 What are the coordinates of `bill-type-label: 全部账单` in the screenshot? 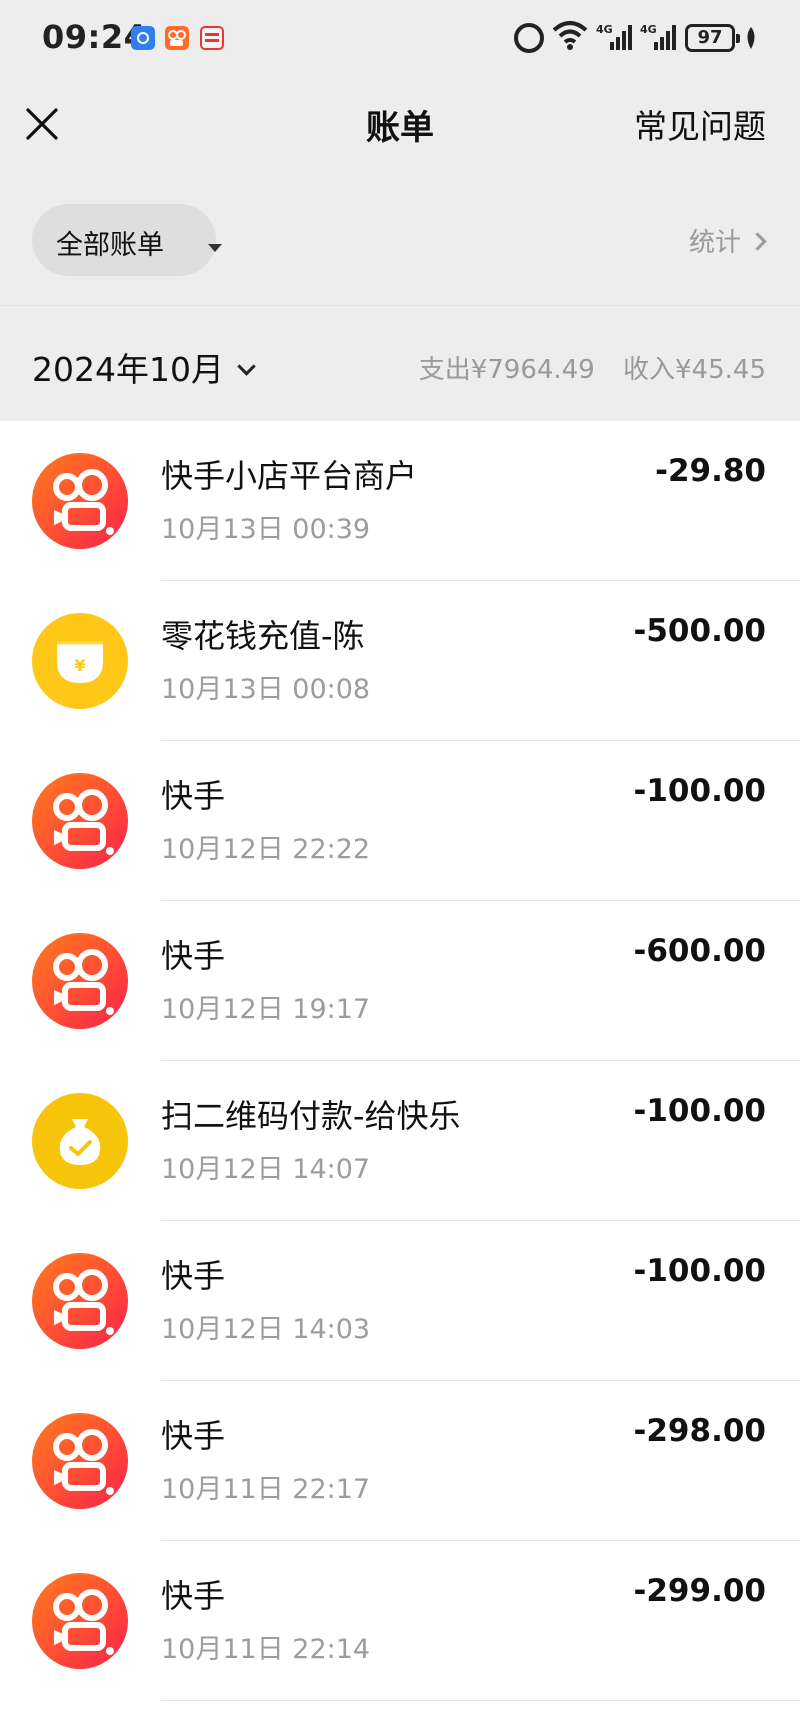 It's located at (110, 245).